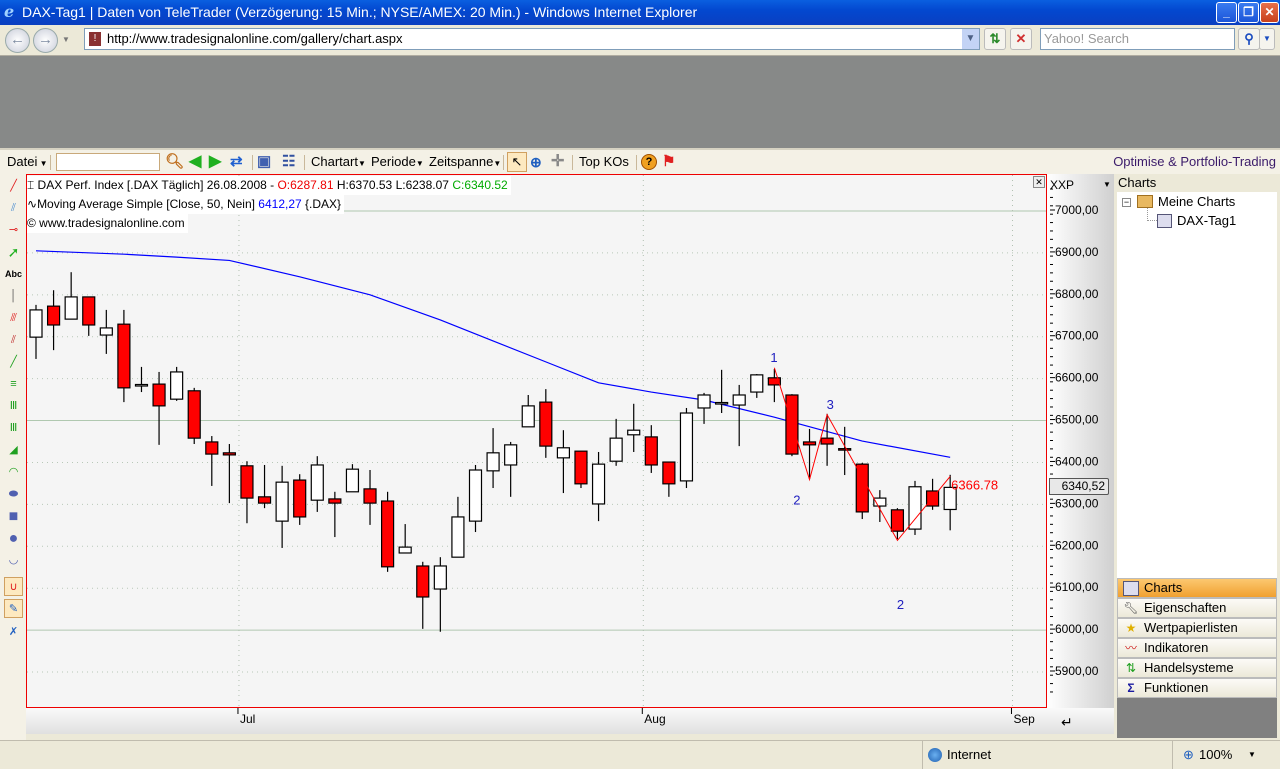  I want to click on restore-button: ❐, so click(1248, 12).